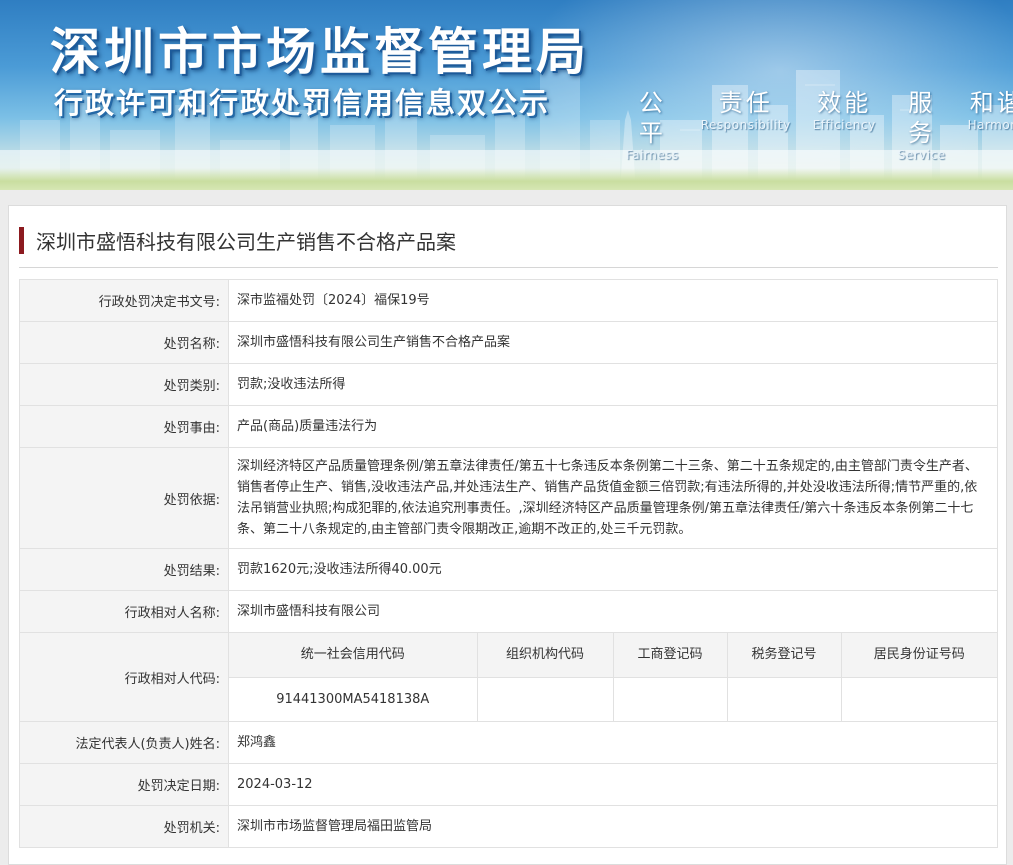 This screenshot has height=865, width=1013. I want to click on table-row: 处罚类别: 罚款;没收违法所得, so click(508, 384).